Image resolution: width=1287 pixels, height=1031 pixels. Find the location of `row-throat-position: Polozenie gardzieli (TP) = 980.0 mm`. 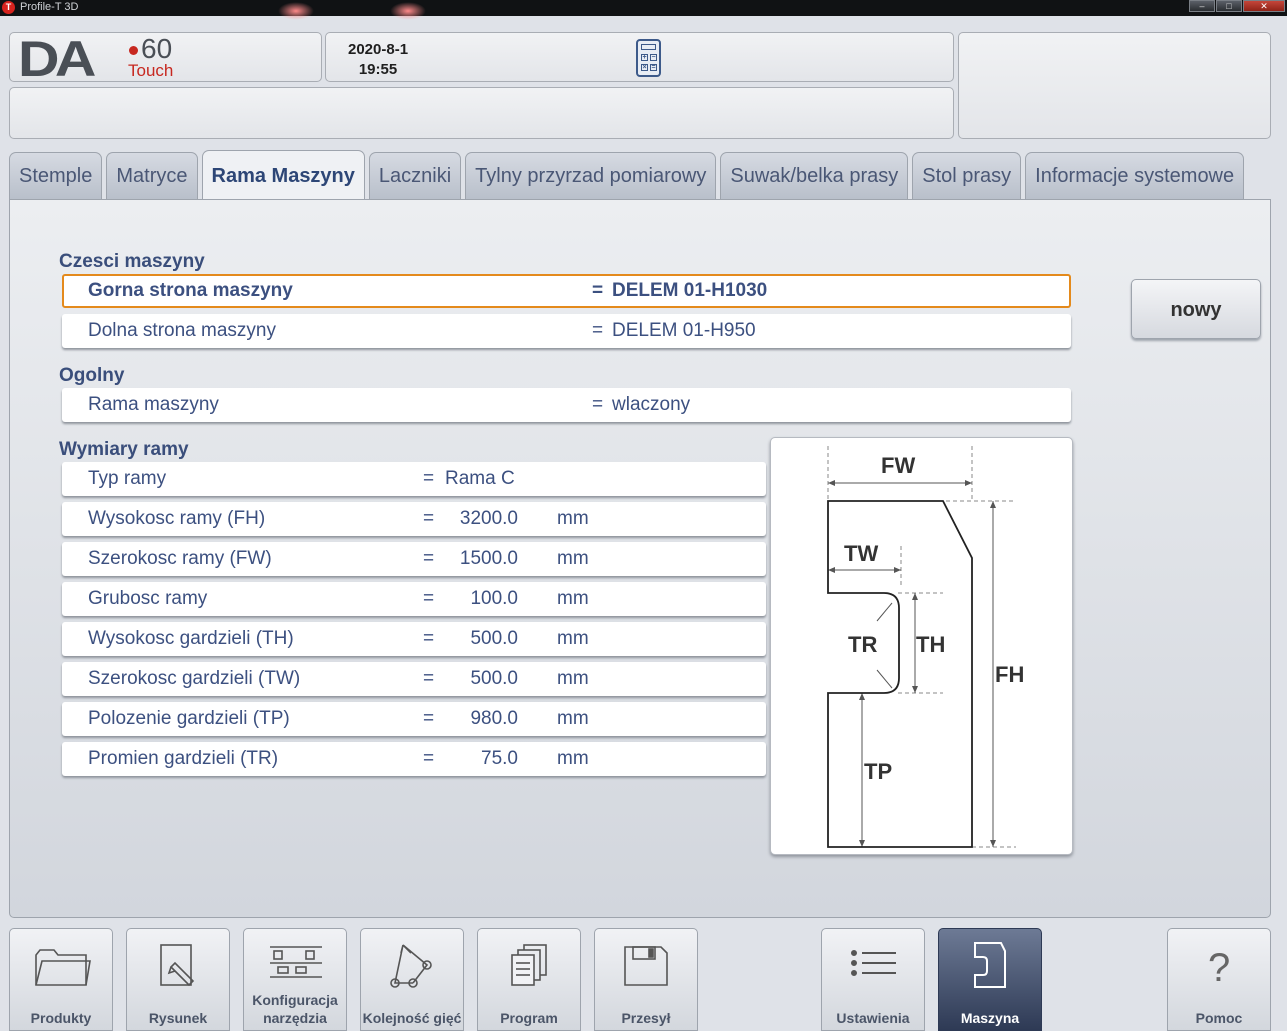

row-throat-position: Polozenie gardzieli (TP) = 980.0 mm is located at coordinates (414, 719).